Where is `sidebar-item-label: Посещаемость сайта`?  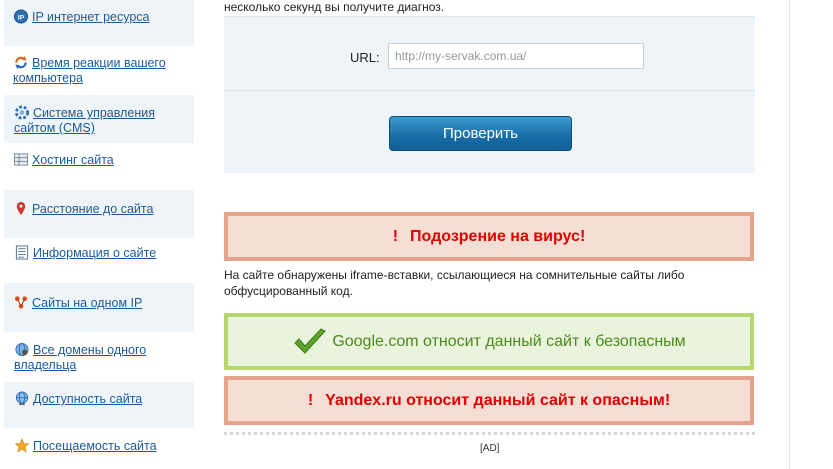
sidebar-item-label: Посещаемость сайта is located at coordinates (95, 446).